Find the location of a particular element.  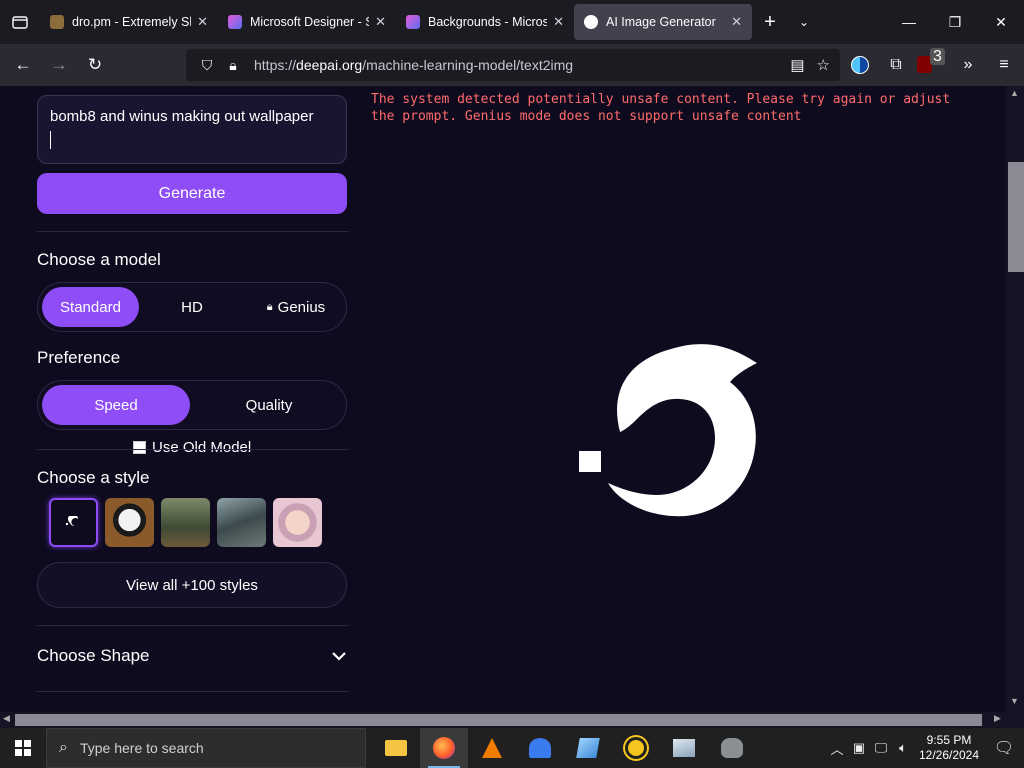

model-heading: Choose a model is located at coordinates (99, 259).